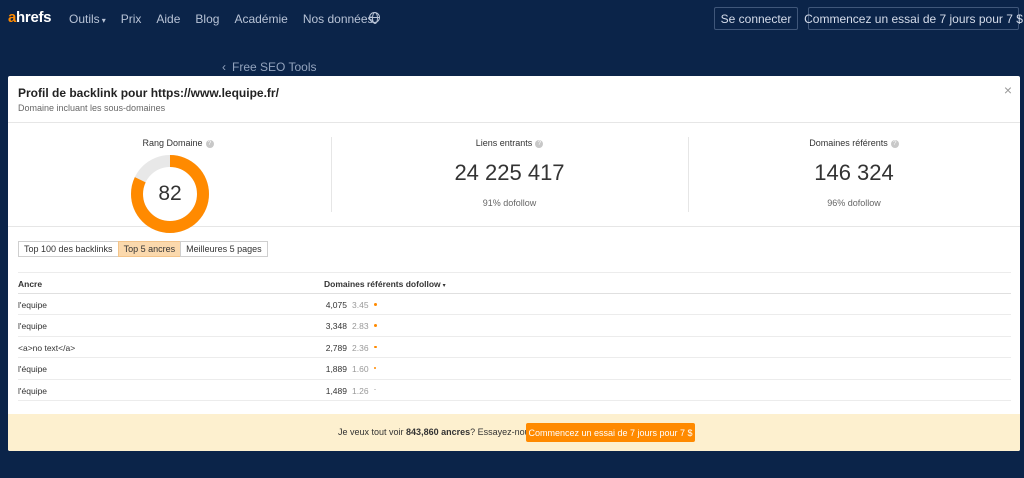  Describe the element at coordinates (1008, 90) in the screenshot. I see `close-icon: ×` at that location.